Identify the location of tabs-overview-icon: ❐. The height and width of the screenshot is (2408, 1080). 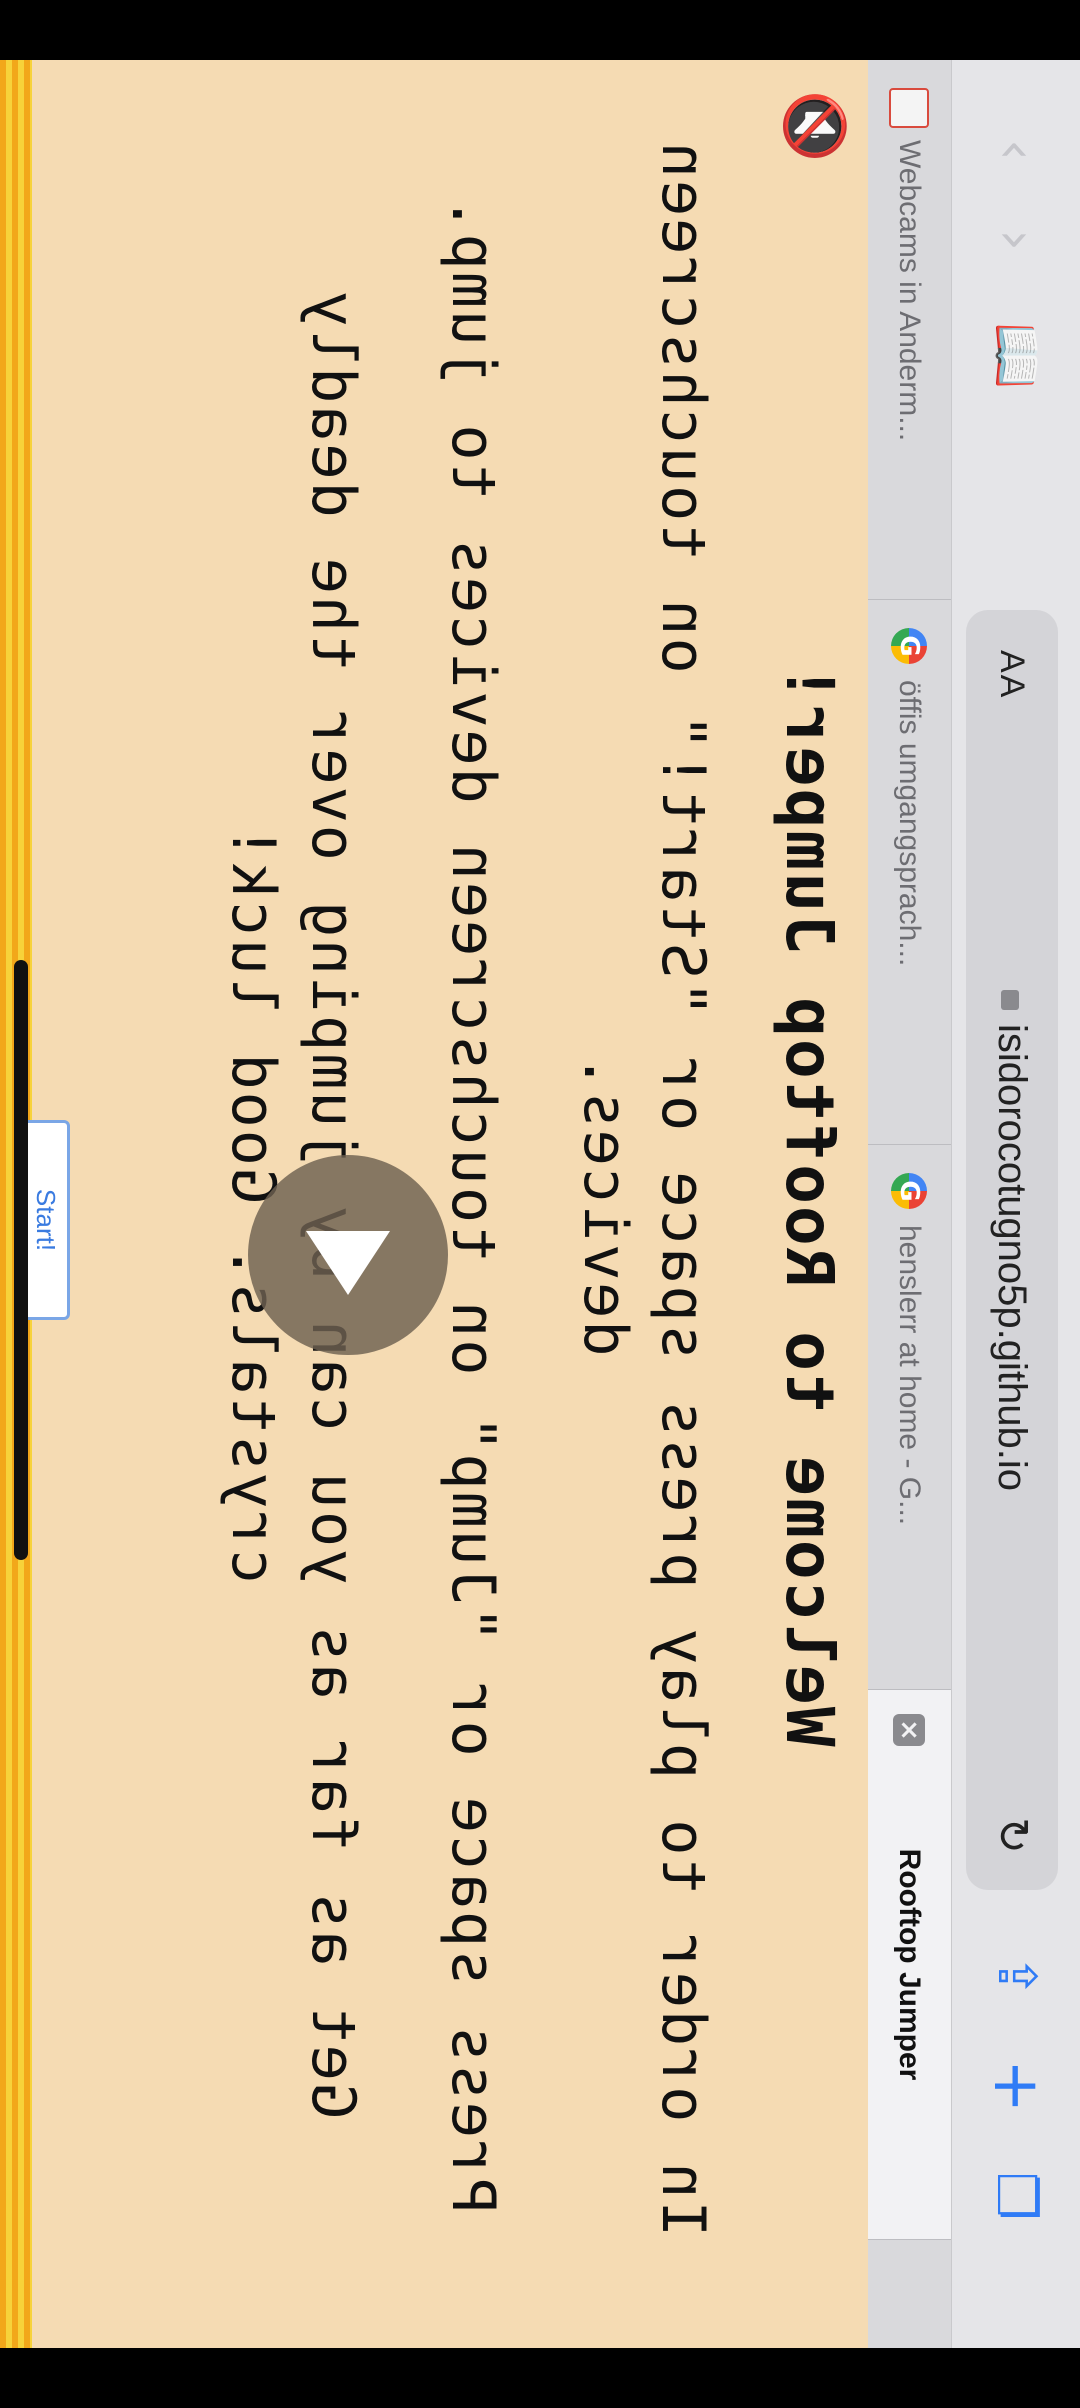
(1016, 2196).